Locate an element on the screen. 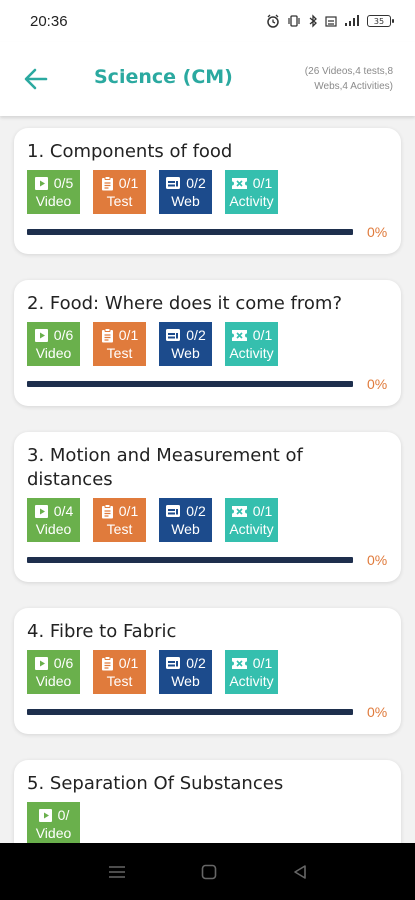 Image resolution: width=415 pixels, height=900 pixels. chapter-title: 2. Food: Where does it come from? is located at coordinates (184, 303).